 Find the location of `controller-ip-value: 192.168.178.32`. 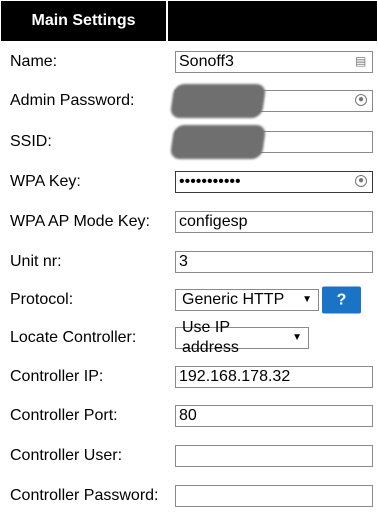

controller-ip-value: 192.168.178.32 is located at coordinates (235, 376).